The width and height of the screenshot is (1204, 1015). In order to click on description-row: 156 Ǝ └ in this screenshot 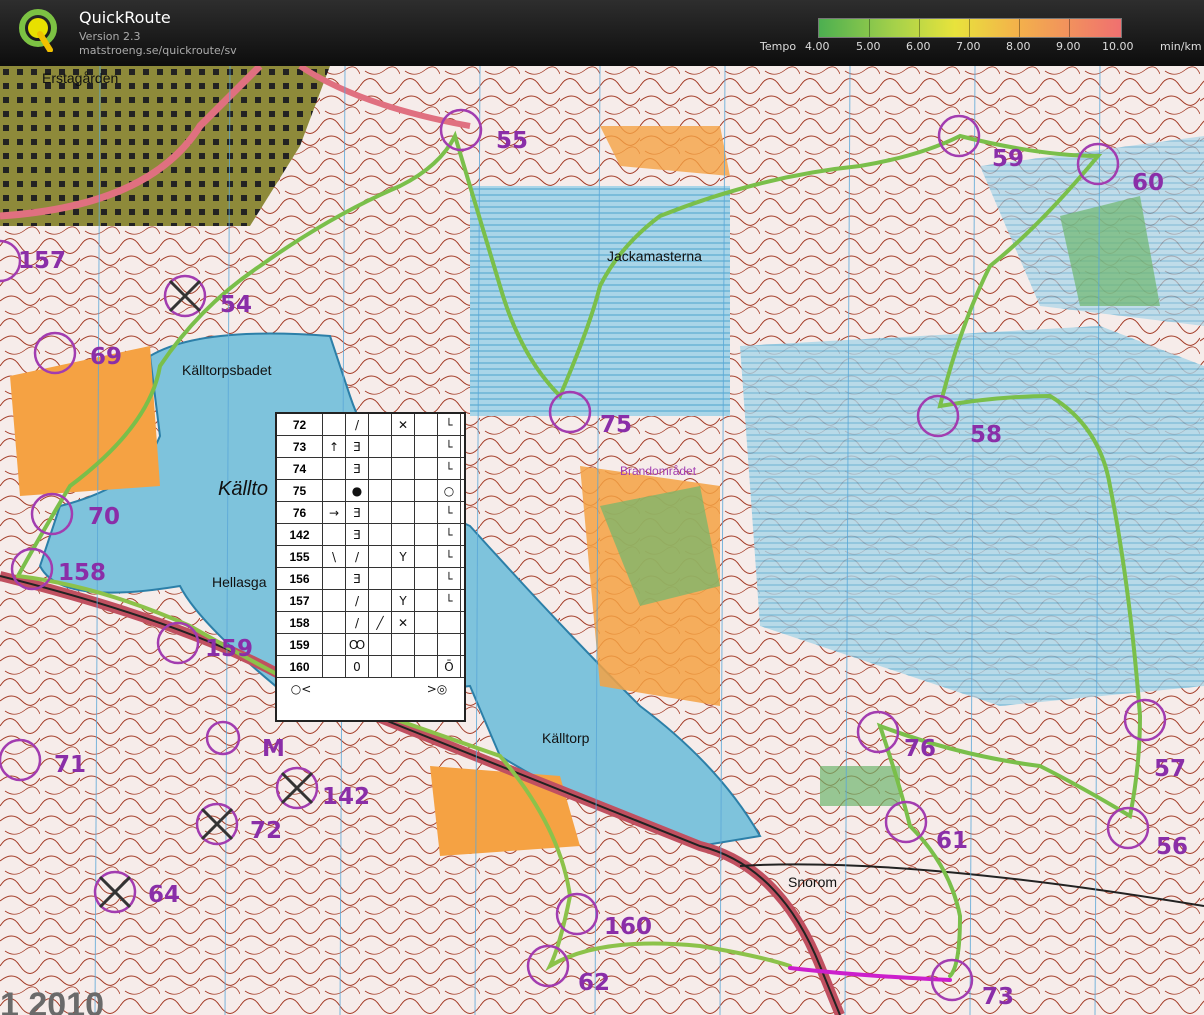, I will do `click(370, 579)`.